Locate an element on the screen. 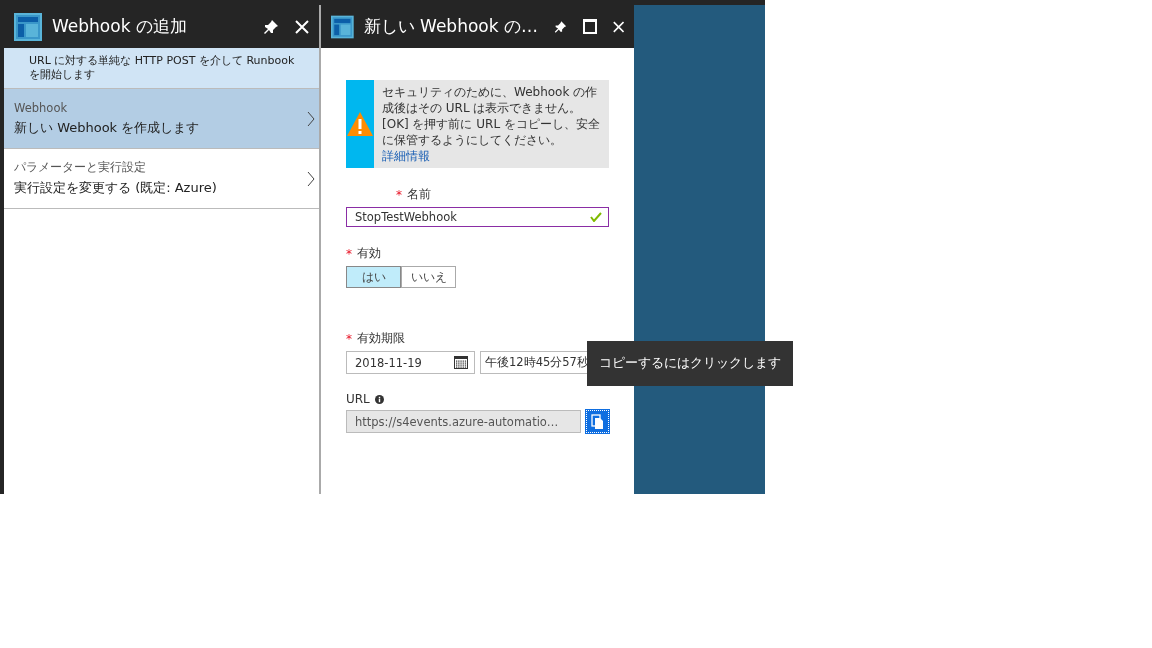 Image resolution: width=1152 pixels, height=648 pixels. blade-icon is located at coordinates (28, 26).